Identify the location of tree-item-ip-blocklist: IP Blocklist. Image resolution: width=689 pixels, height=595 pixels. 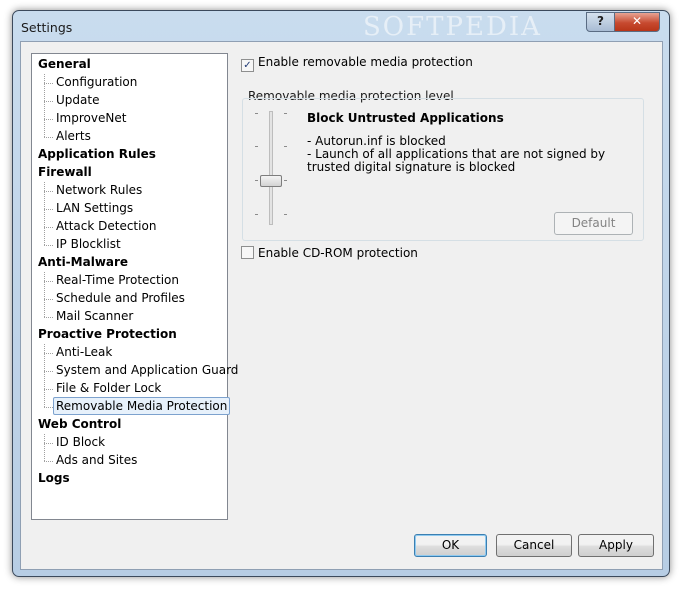
(88, 244).